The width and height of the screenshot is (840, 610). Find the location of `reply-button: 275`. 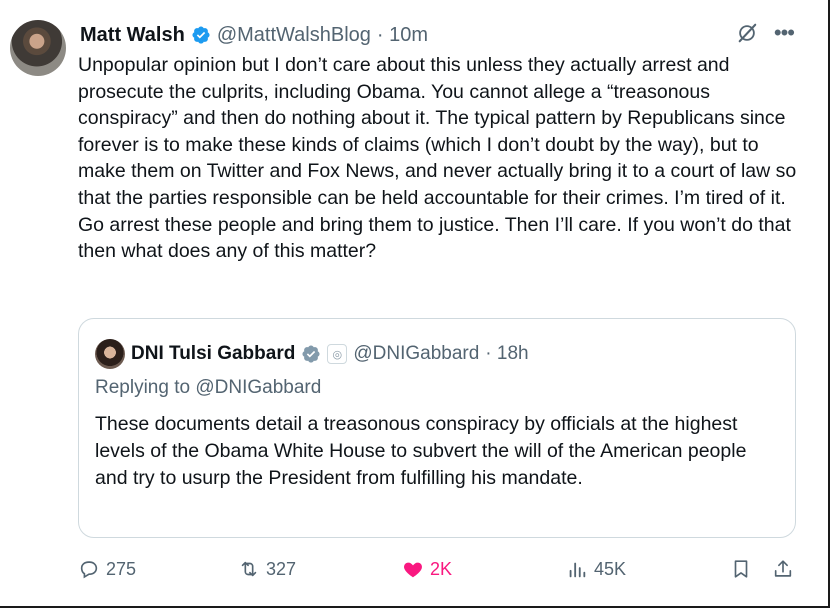

reply-button: 275 is located at coordinates (107, 569).